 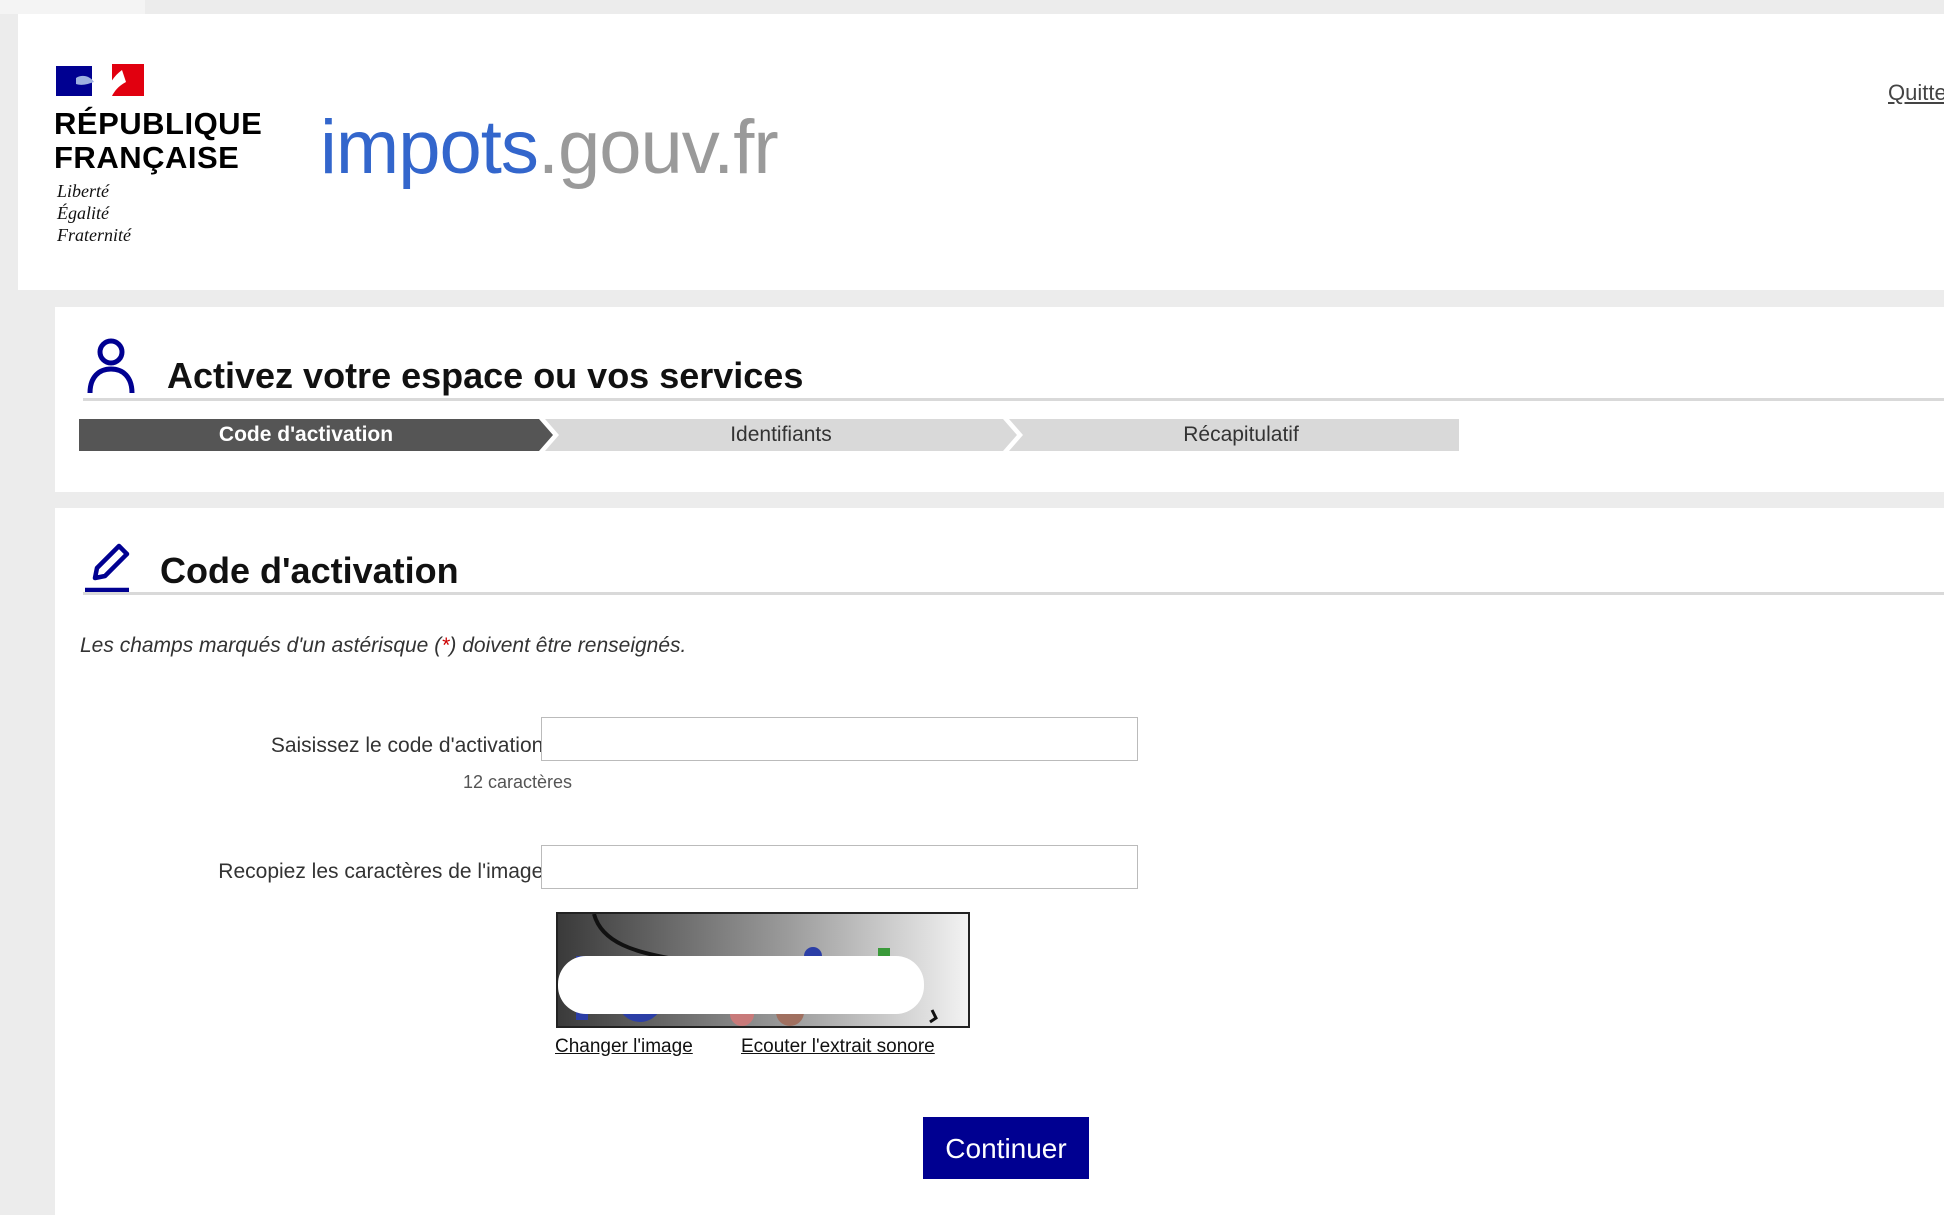 What do you see at coordinates (781, 434) in the screenshot?
I see `step-identifiants: Identifiants` at bounding box center [781, 434].